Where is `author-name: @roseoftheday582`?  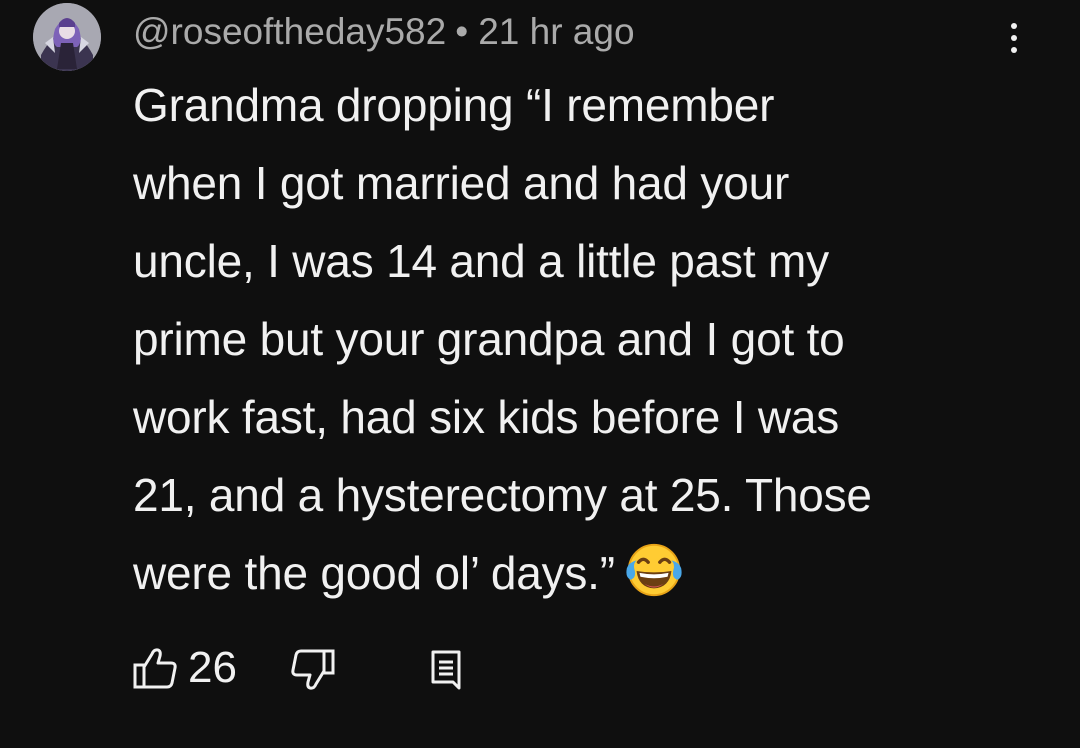
author-name: @roseoftheday582 is located at coordinates (289, 32).